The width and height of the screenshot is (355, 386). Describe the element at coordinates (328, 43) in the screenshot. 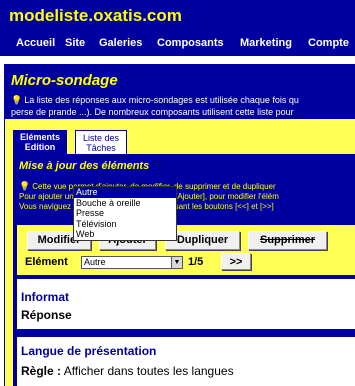

I see `nav-compte: Compte` at that location.